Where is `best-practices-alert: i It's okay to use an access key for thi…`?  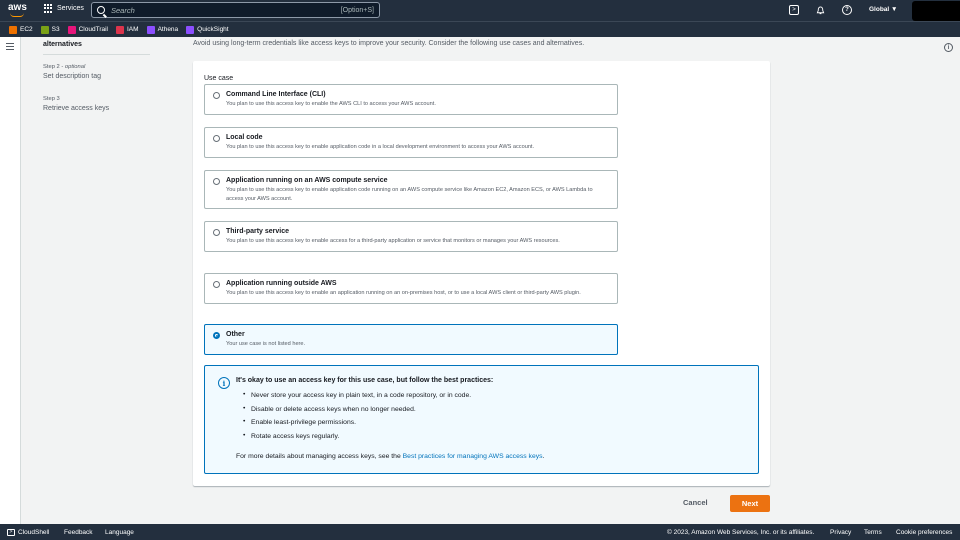 best-practices-alert: i It's okay to use an access key for thi… is located at coordinates (481, 419).